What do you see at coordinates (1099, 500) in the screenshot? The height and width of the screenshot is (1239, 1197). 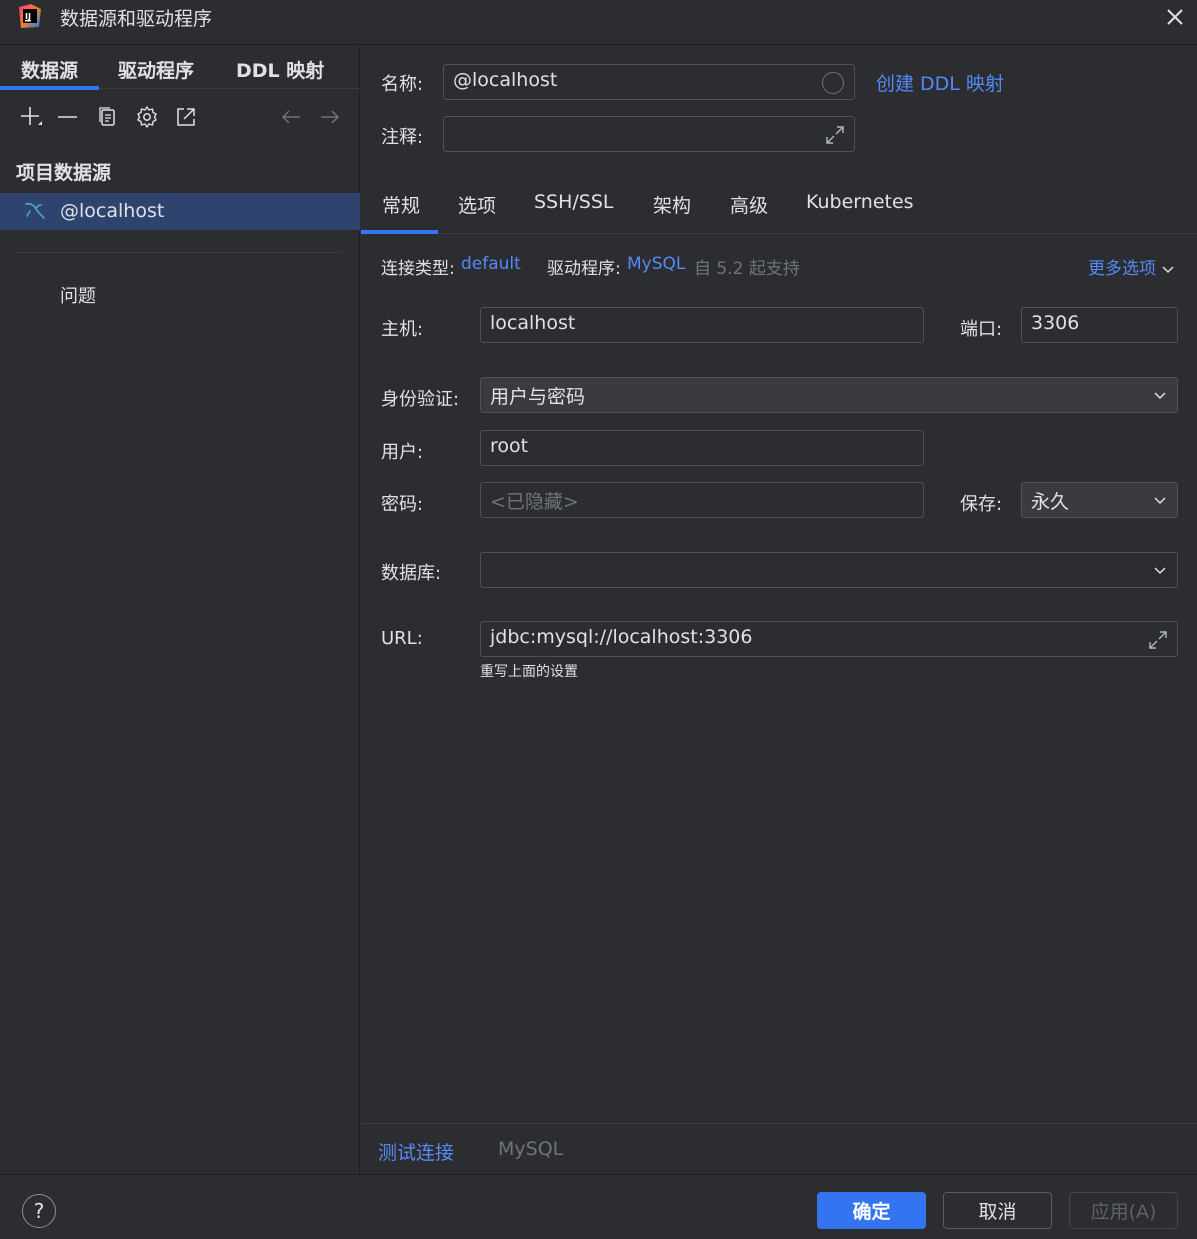 I see `save-select: 永久` at bounding box center [1099, 500].